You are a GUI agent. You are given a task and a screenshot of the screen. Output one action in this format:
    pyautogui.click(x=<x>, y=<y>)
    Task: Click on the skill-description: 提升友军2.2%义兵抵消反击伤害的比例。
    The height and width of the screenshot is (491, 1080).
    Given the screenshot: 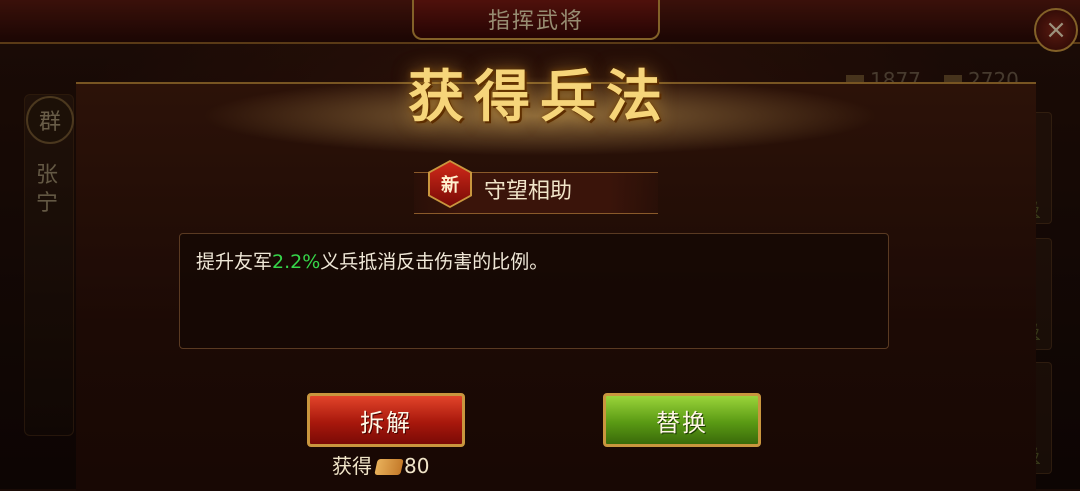 What is the action you would take?
    pyautogui.click(x=372, y=262)
    